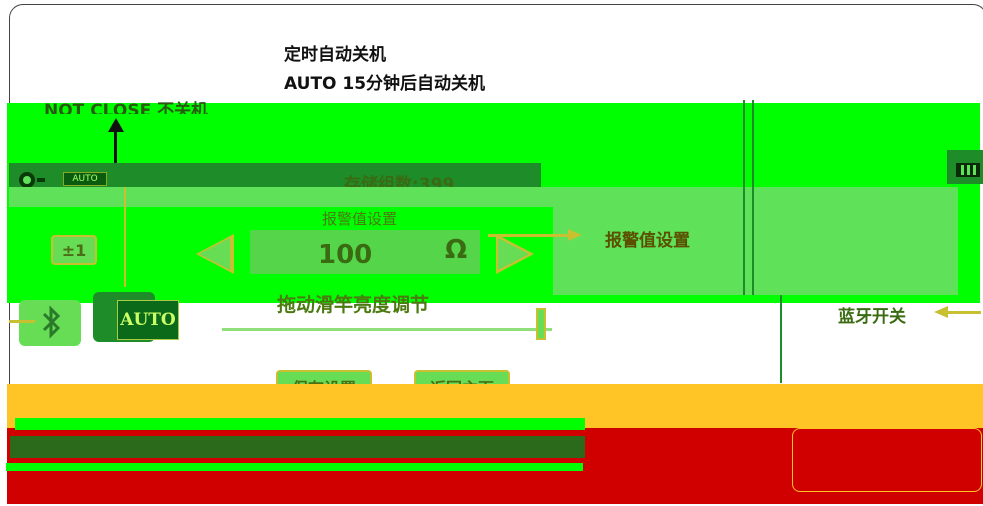 The height and width of the screenshot is (506, 983). What do you see at coordinates (753, 197) in the screenshot?
I see `guide-line-b` at bounding box center [753, 197].